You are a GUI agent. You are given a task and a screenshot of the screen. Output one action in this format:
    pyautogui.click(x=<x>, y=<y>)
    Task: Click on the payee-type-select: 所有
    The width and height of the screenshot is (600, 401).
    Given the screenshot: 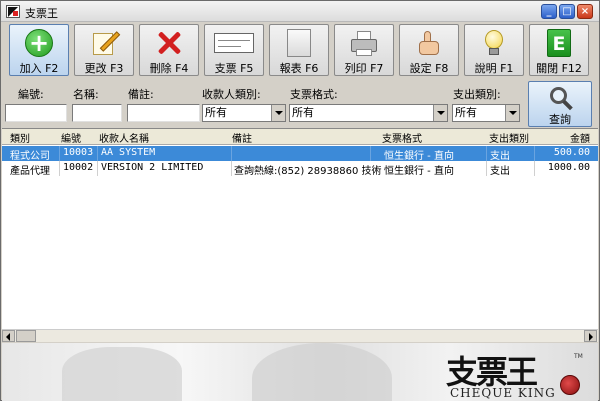 What is the action you would take?
    pyautogui.click(x=244, y=113)
    